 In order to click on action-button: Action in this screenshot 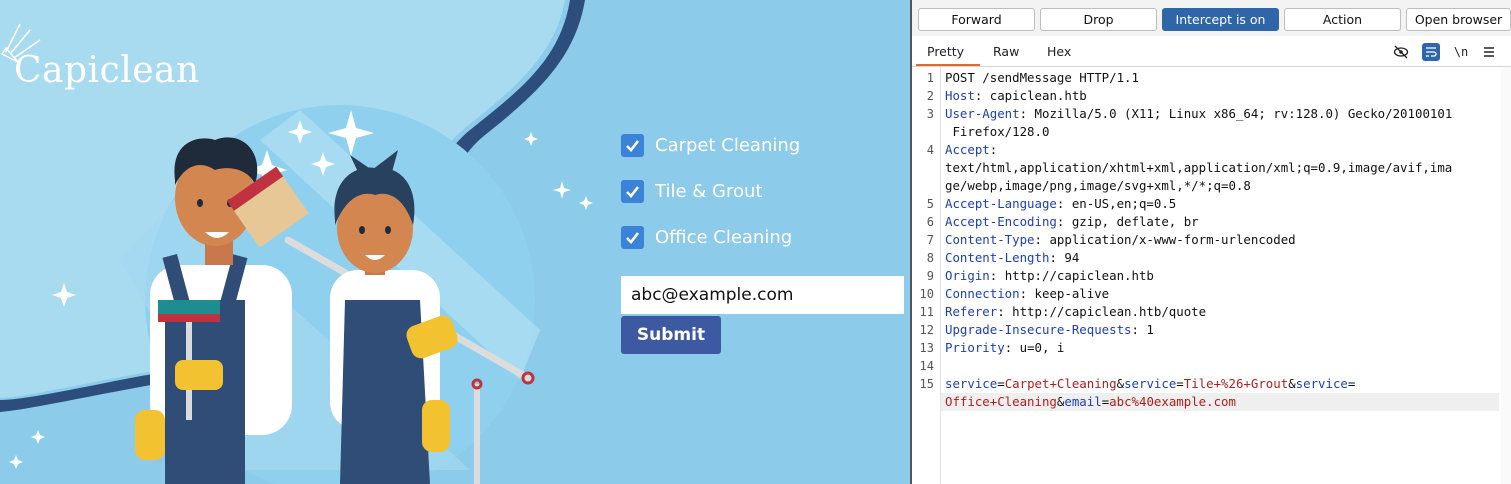, I will do `click(1342, 19)`.